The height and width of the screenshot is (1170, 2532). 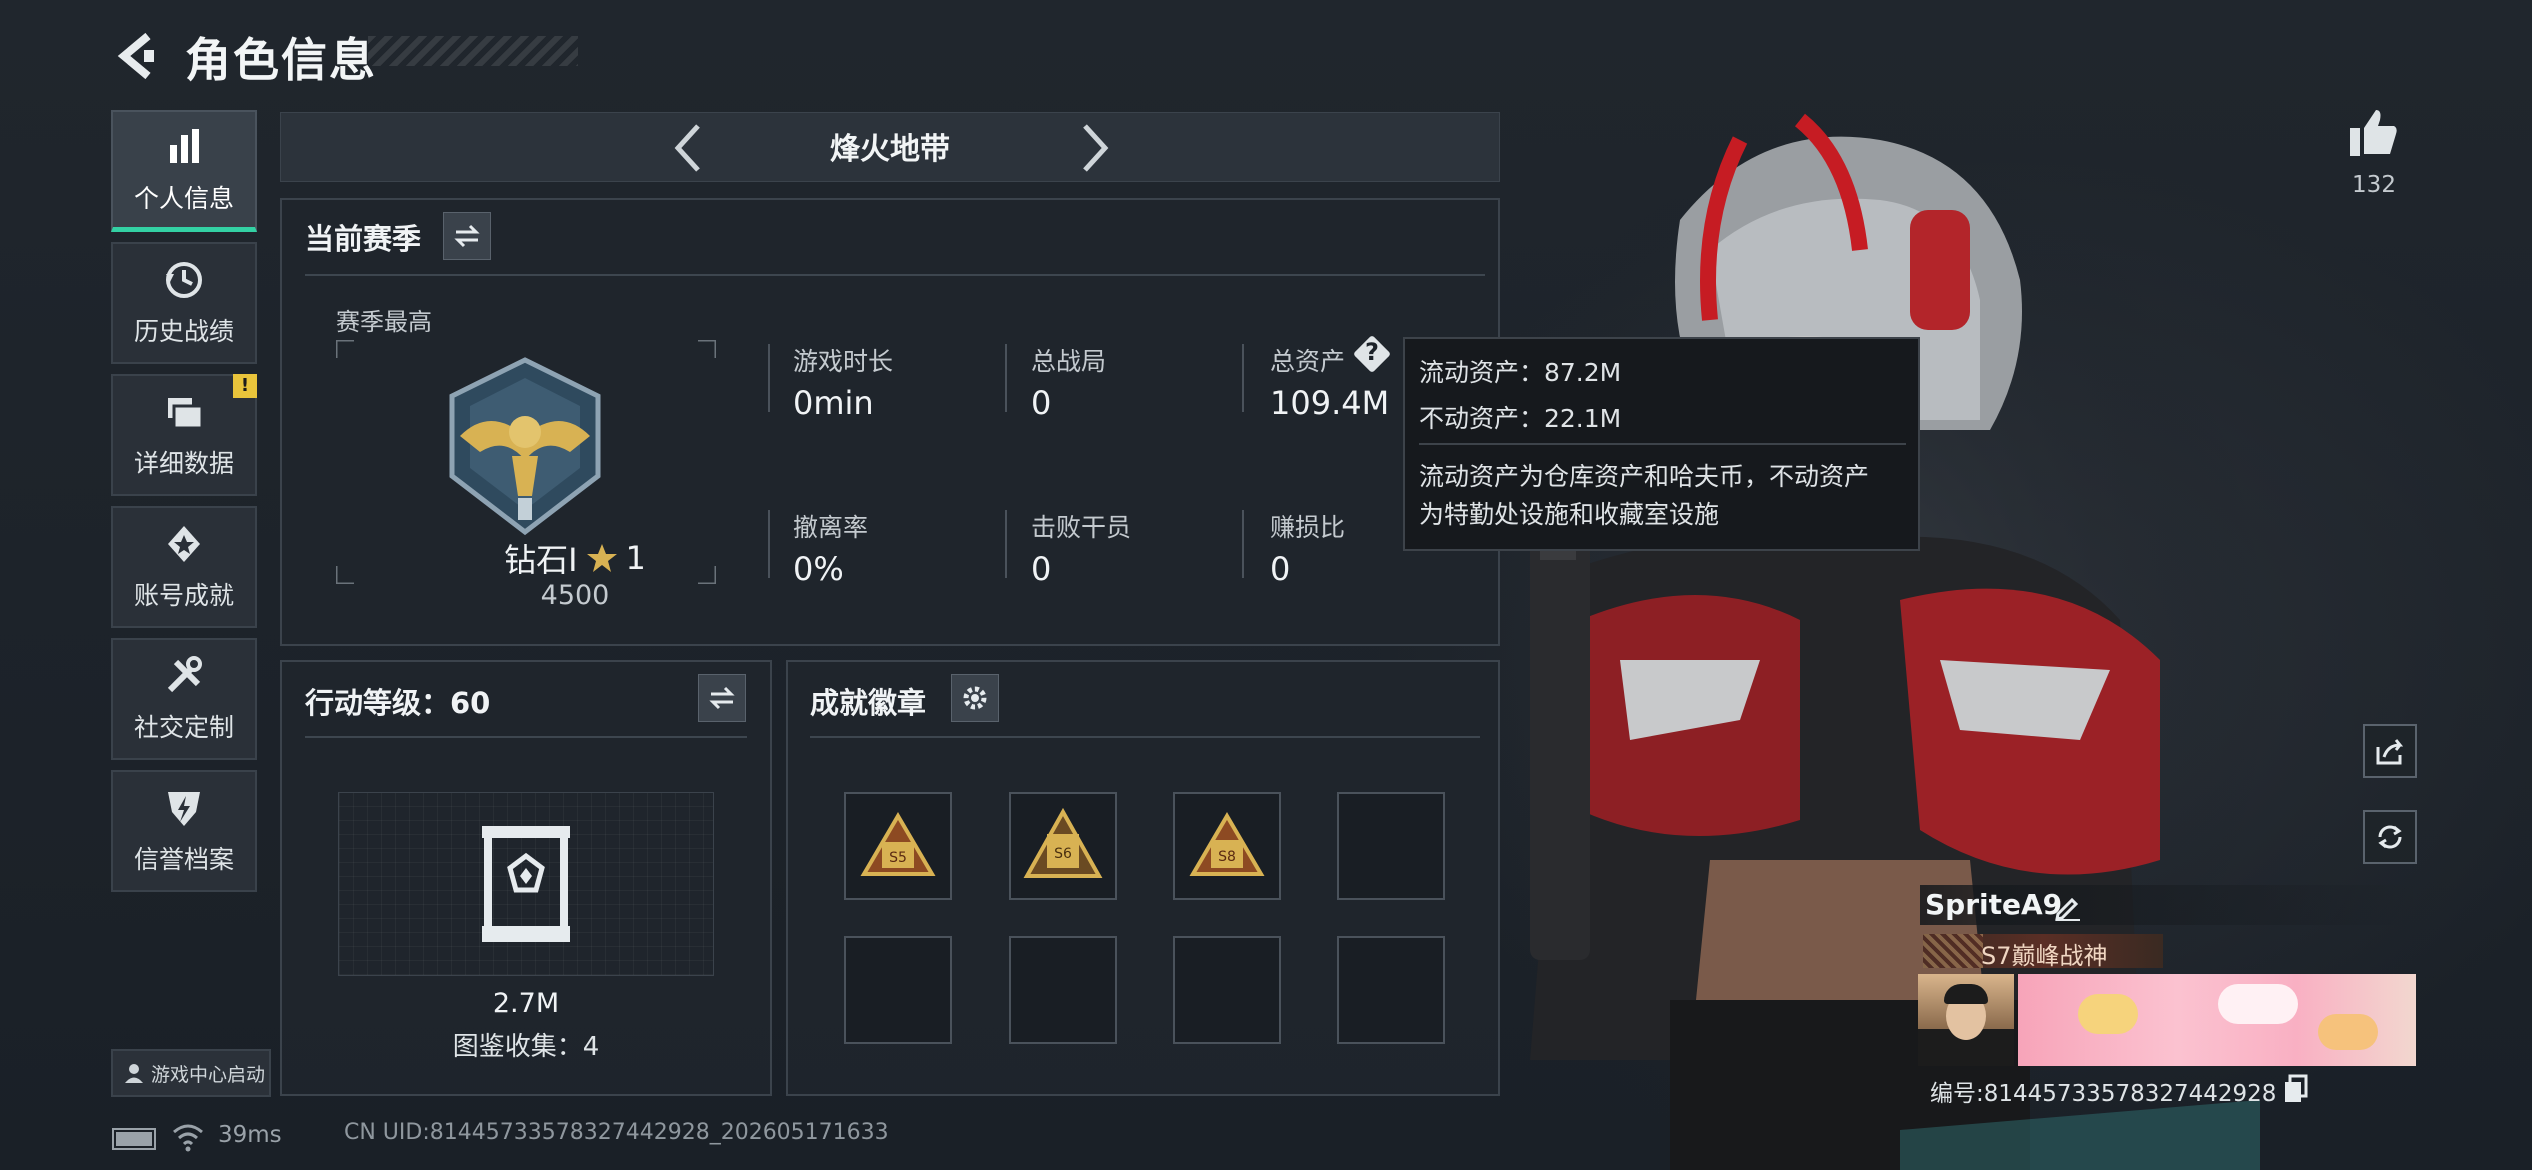 I want to click on refresh-button, so click(x=2390, y=837).